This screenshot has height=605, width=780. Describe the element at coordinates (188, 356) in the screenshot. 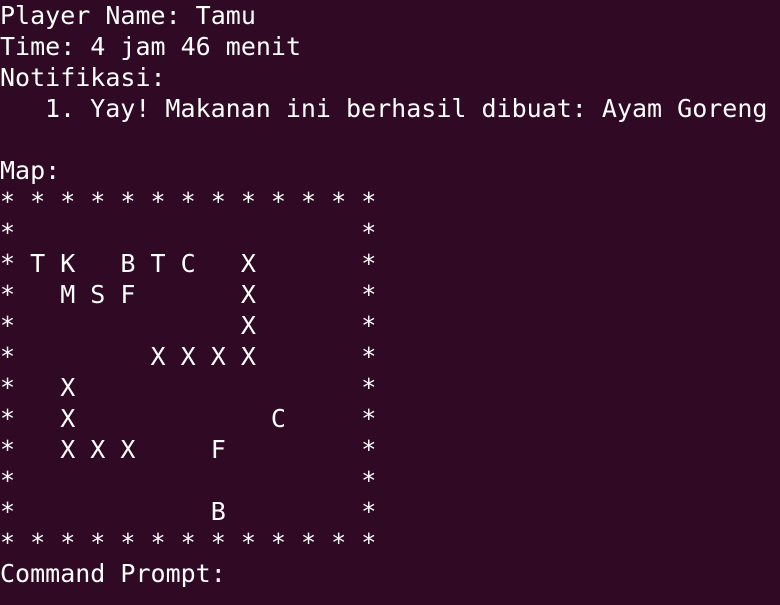

I see `map-row: * X X X X *` at that location.